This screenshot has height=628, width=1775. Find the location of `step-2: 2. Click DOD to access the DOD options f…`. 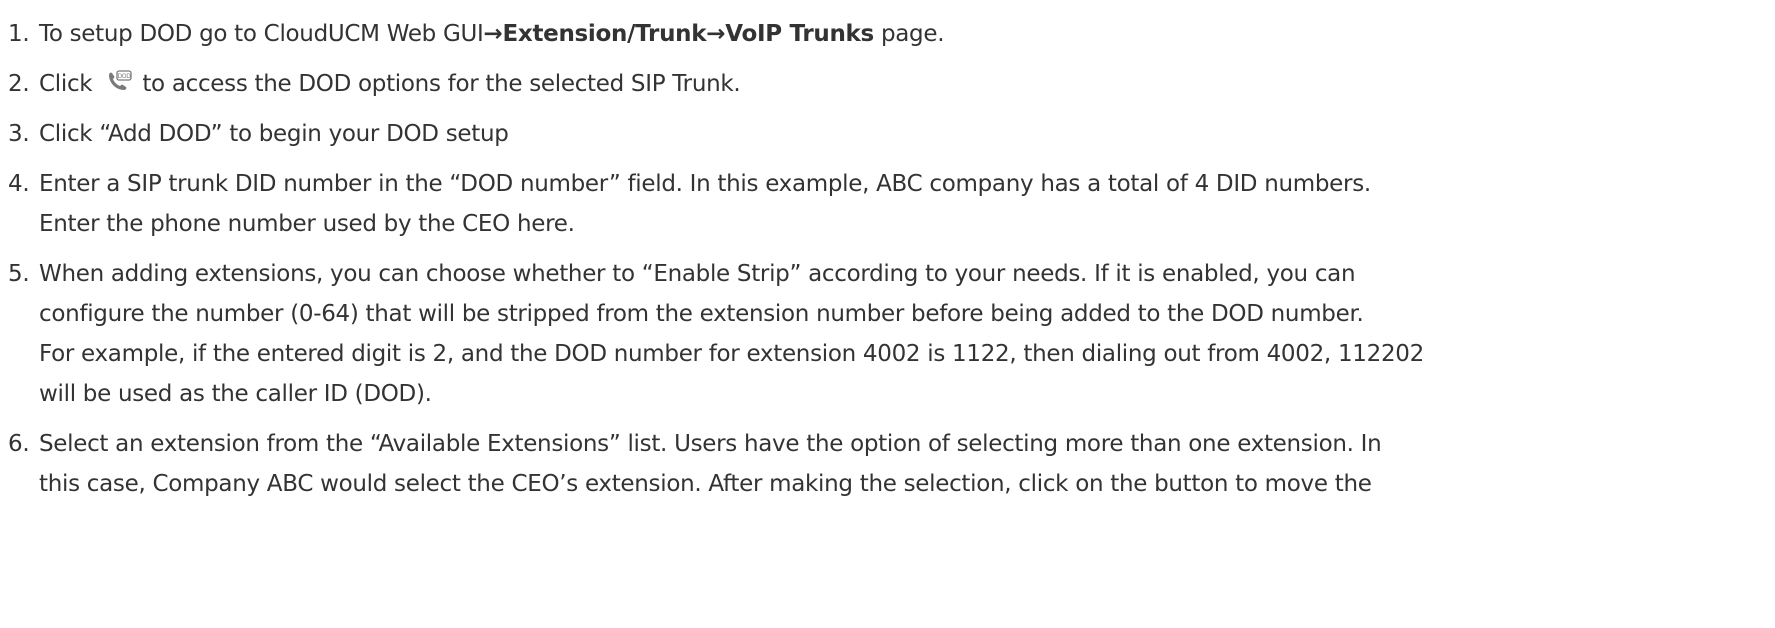

step-2: 2. Click DOD to access the DOD options f… is located at coordinates (887, 84).